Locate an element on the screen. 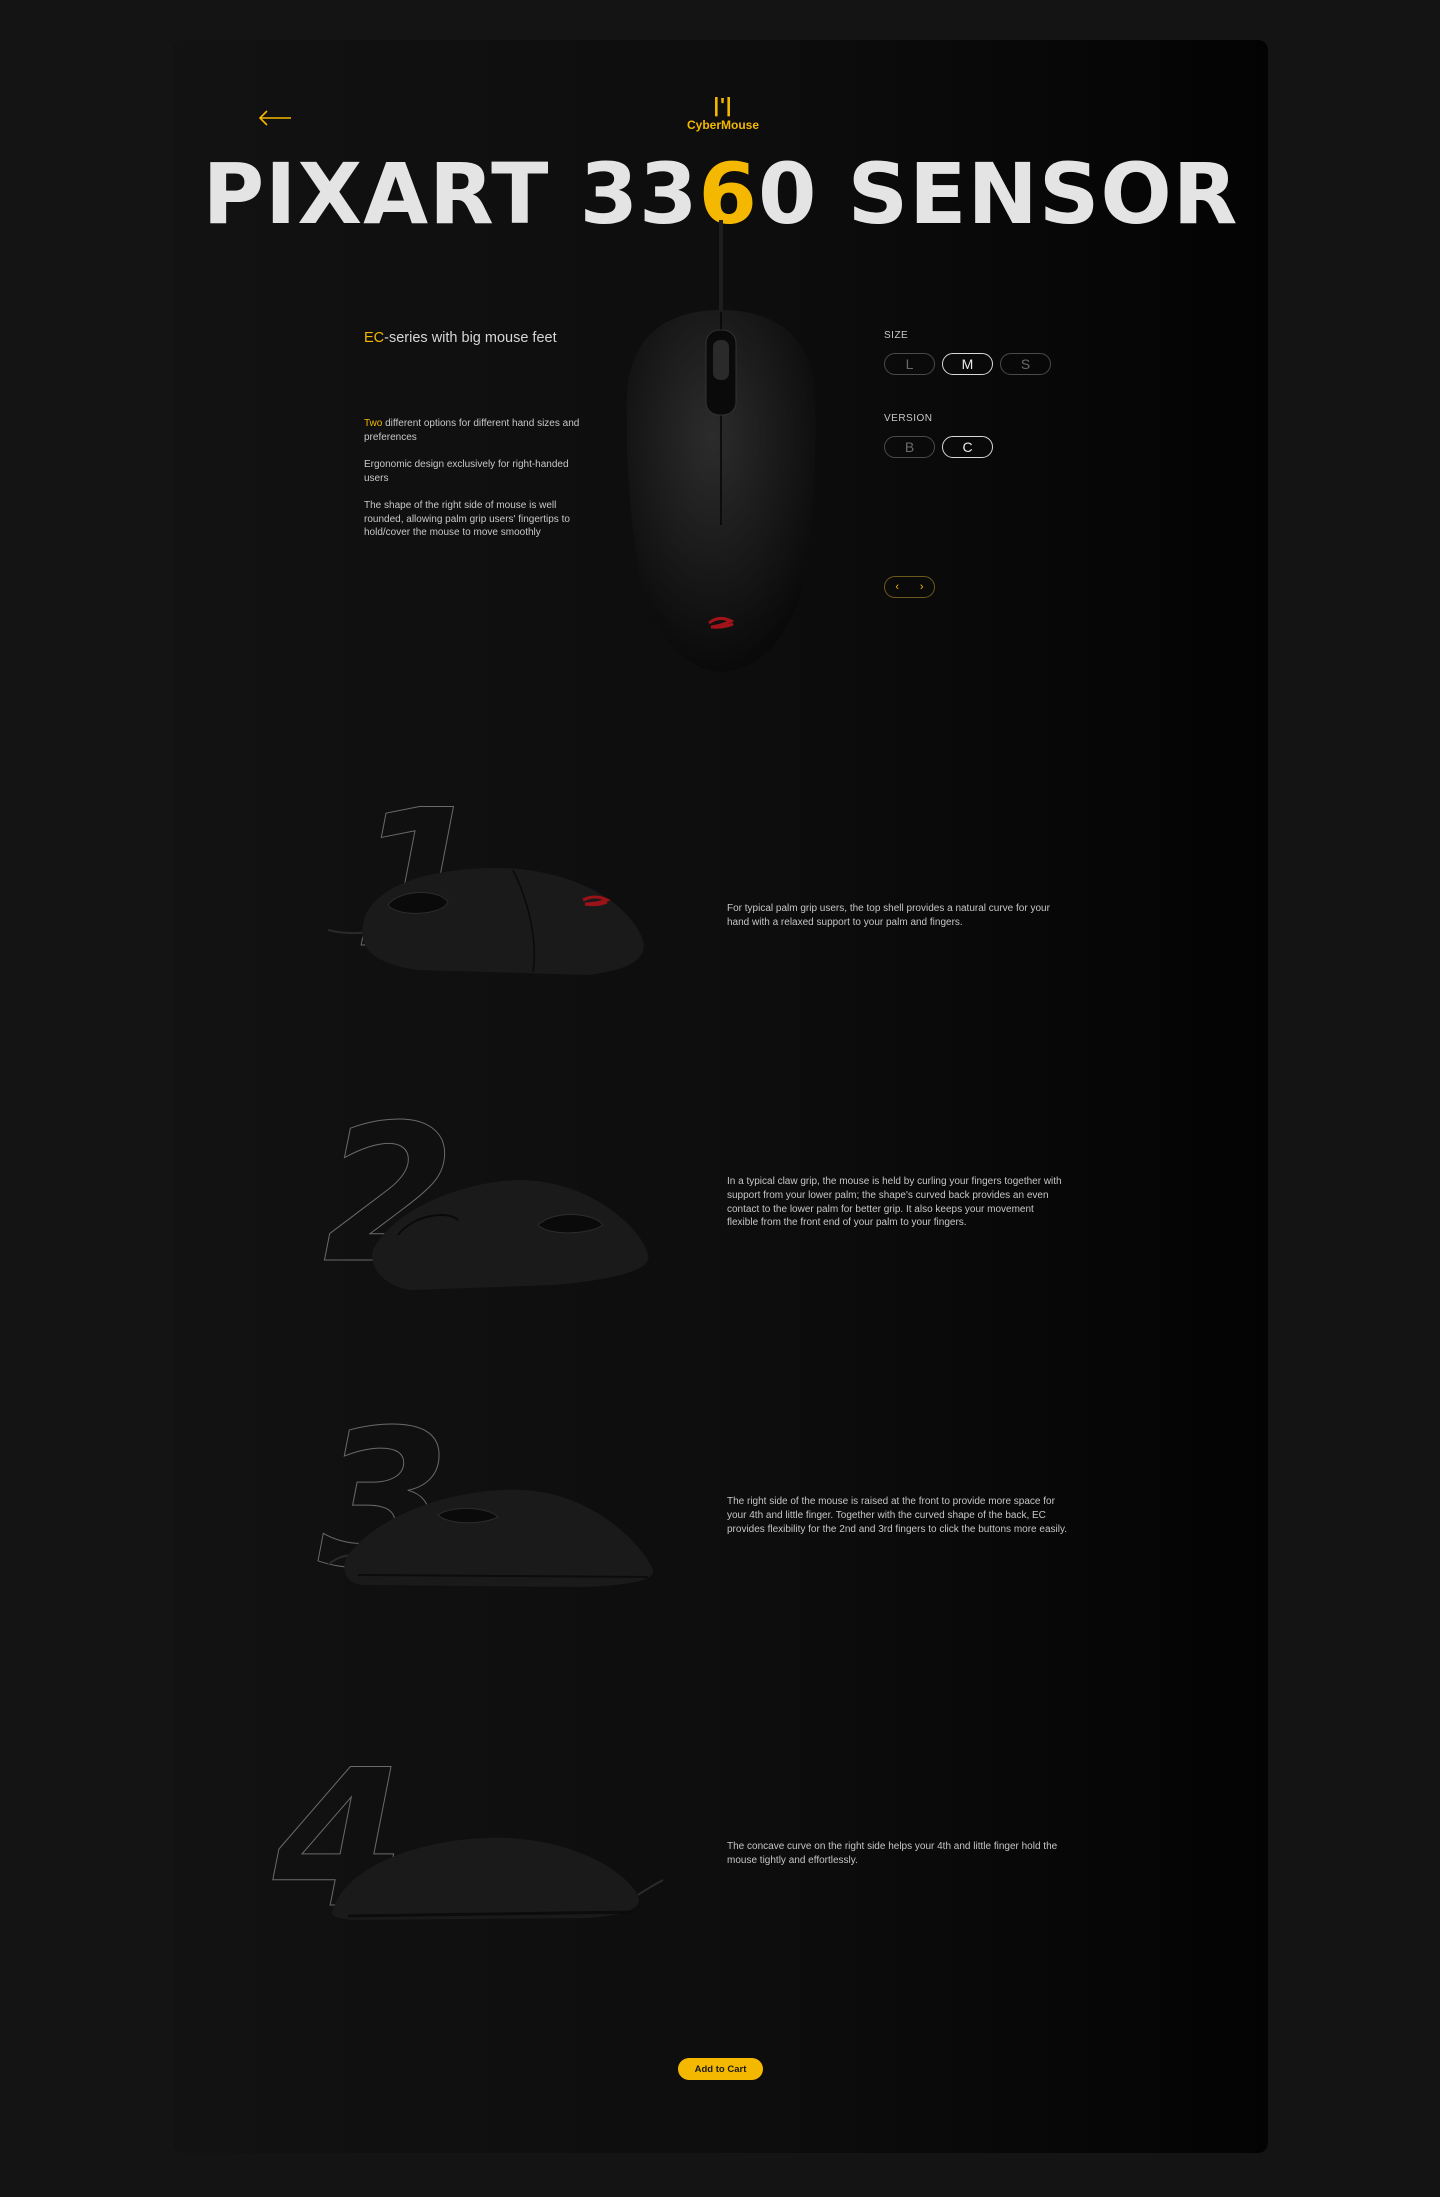 Image resolution: width=1440 pixels, height=2197 pixels. tagline: EC-series with big mouse feet is located at coordinates (460, 338).